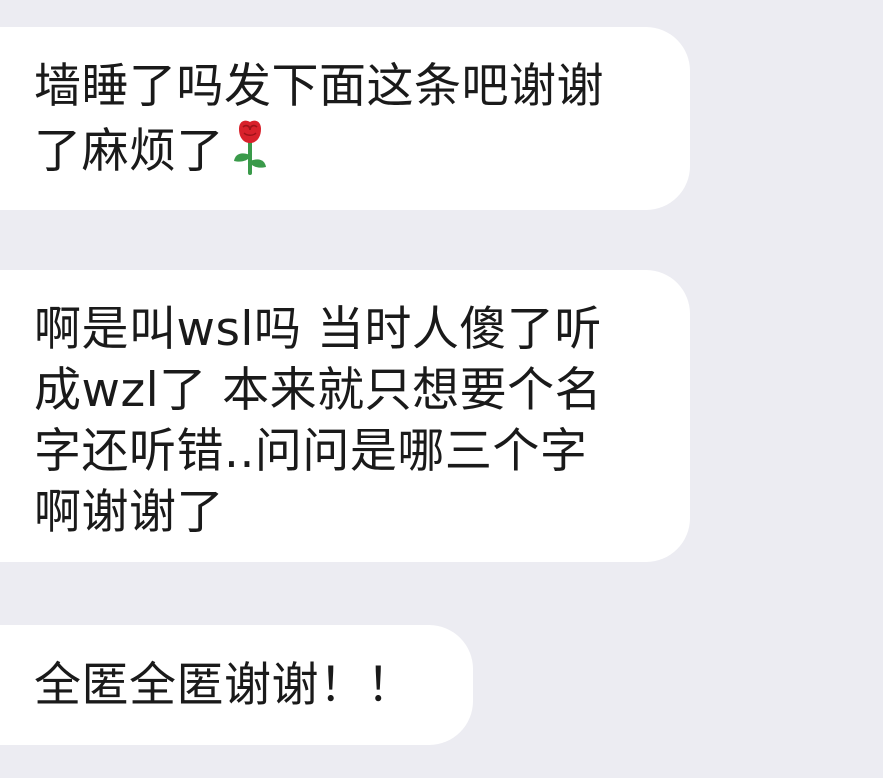  What do you see at coordinates (318, 329) in the screenshot?
I see `message-line: 啊是叫wsl吗 当时人傻了听` at bounding box center [318, 329].